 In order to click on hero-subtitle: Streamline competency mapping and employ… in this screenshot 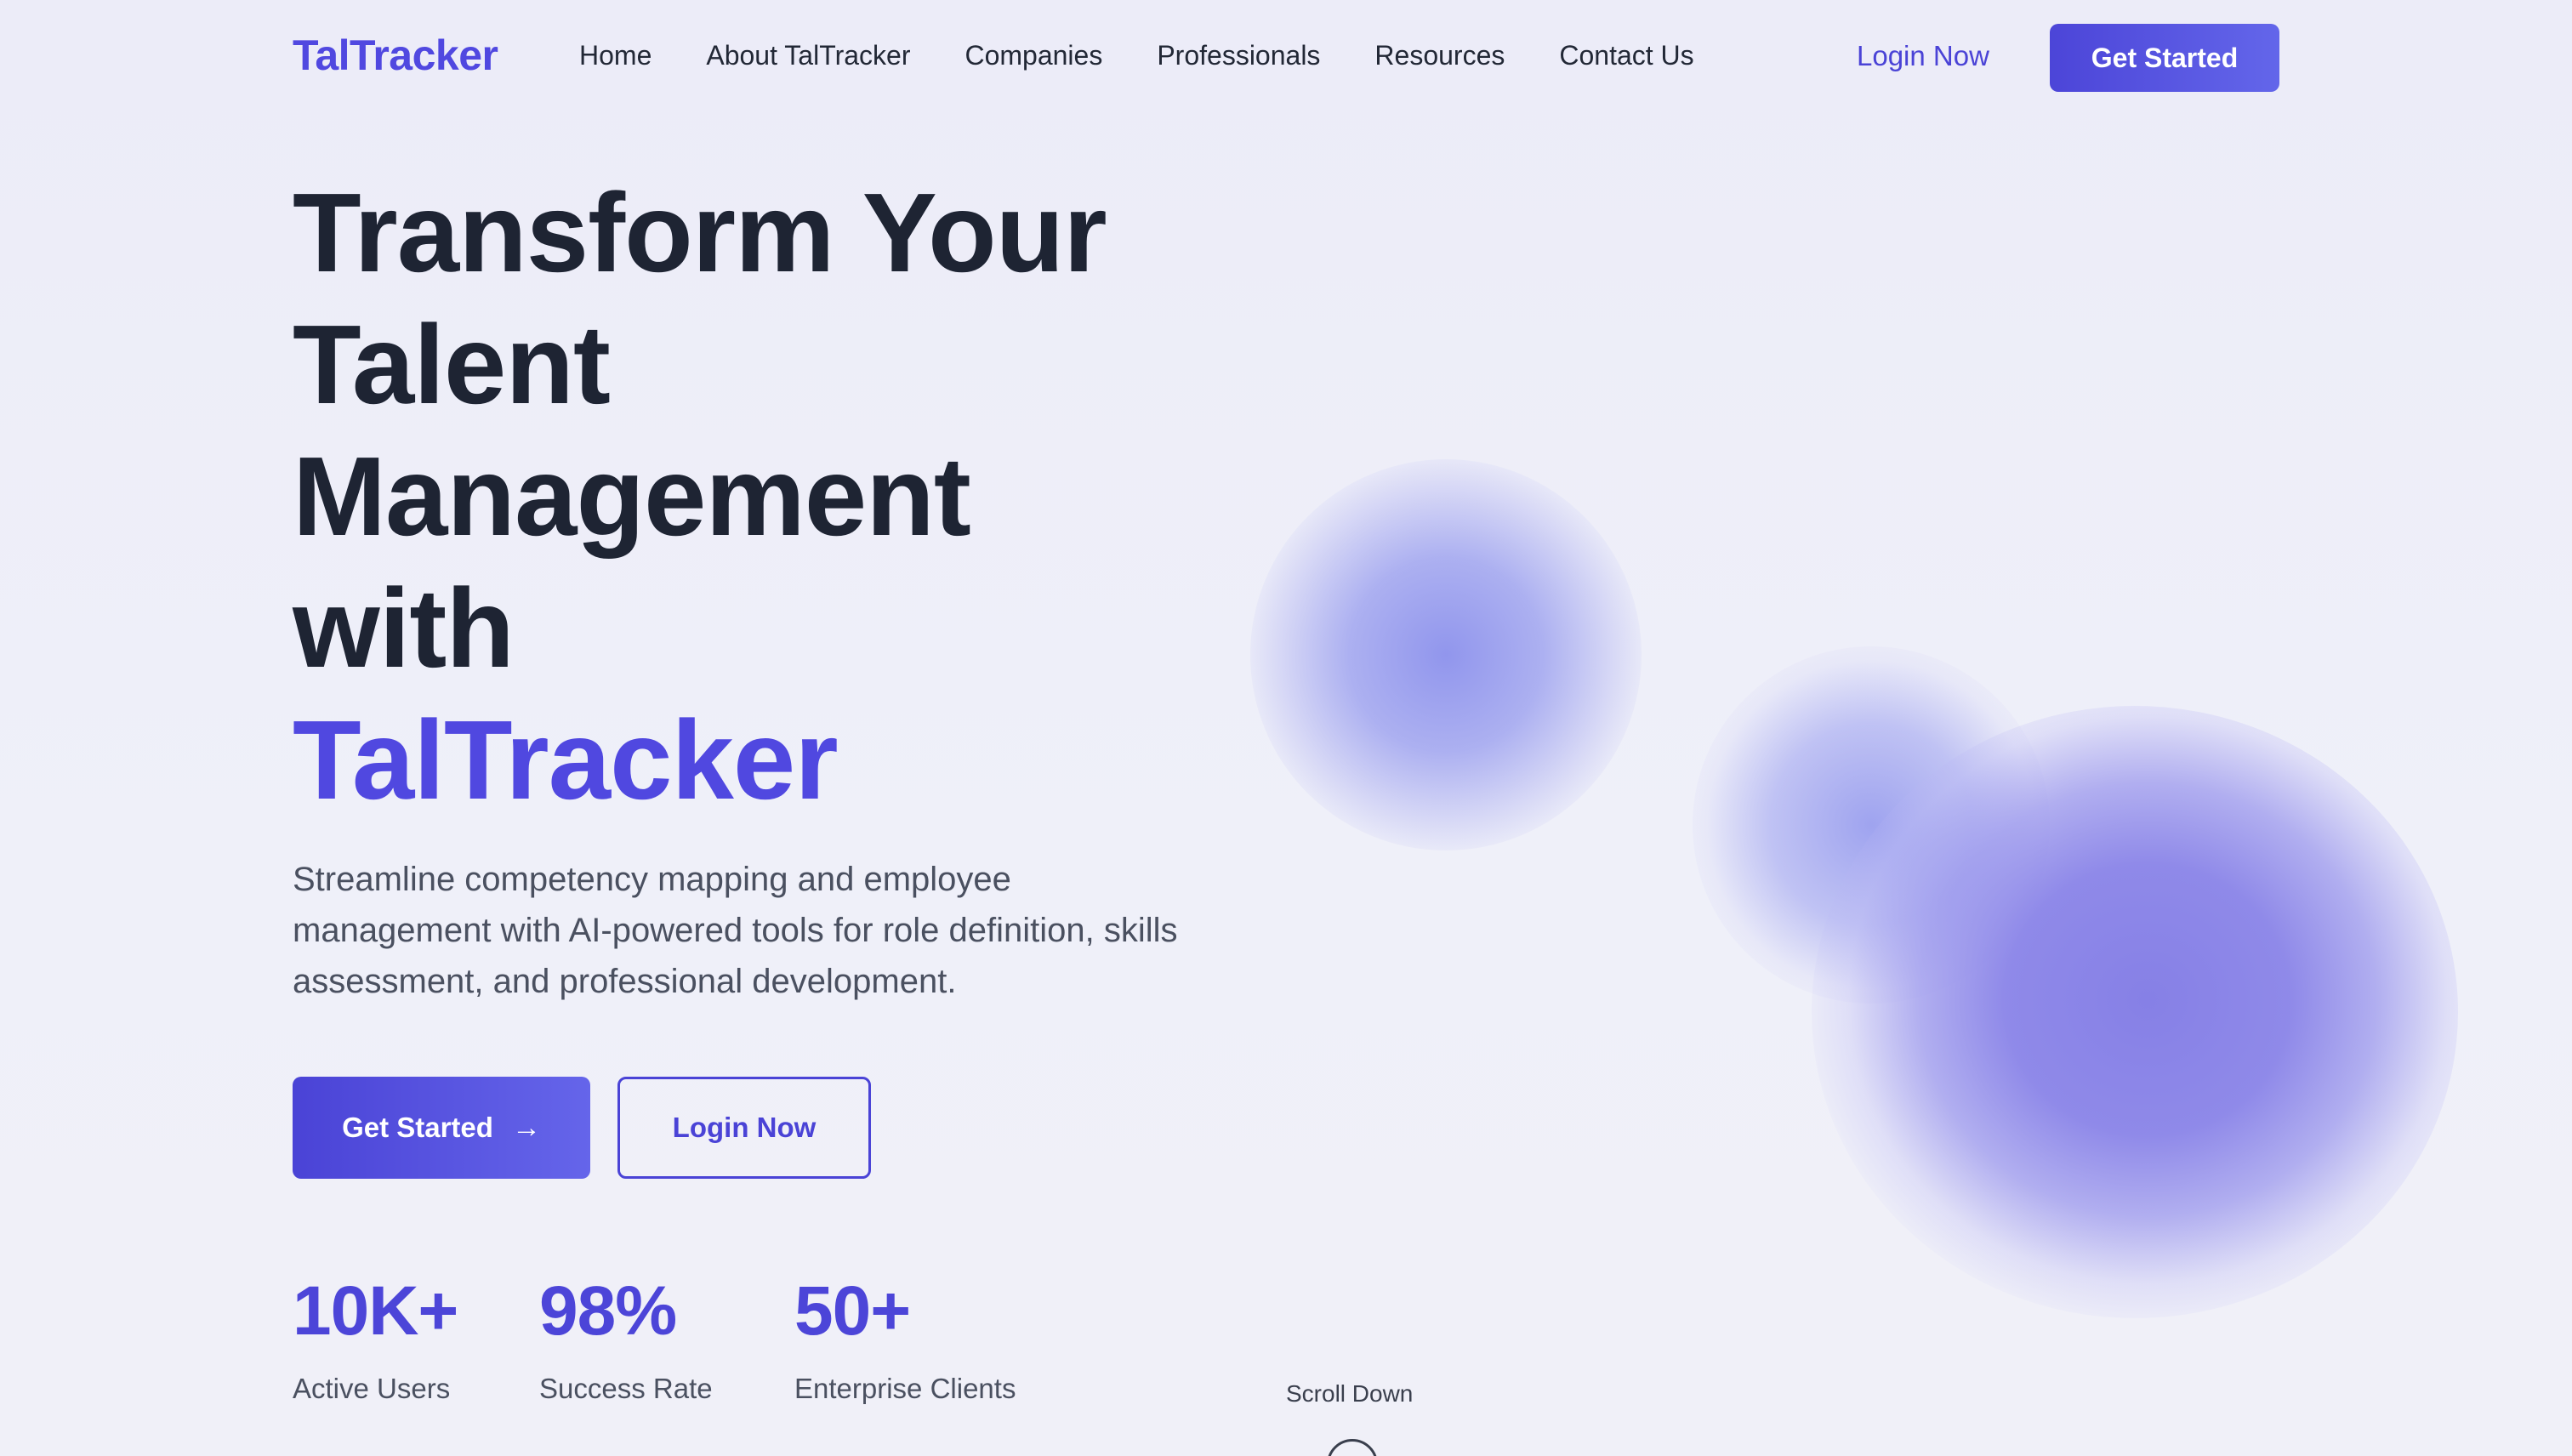, I will do `click(736, 930)`.